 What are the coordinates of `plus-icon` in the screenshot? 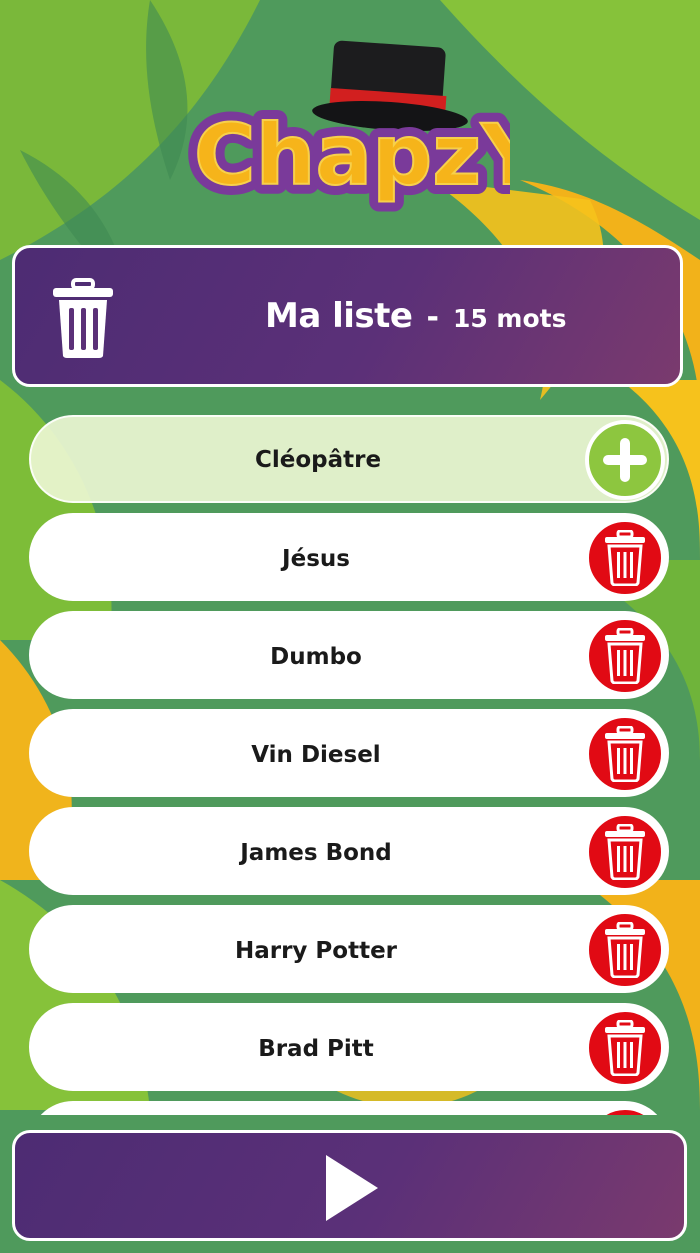 It's located at (625, 460).